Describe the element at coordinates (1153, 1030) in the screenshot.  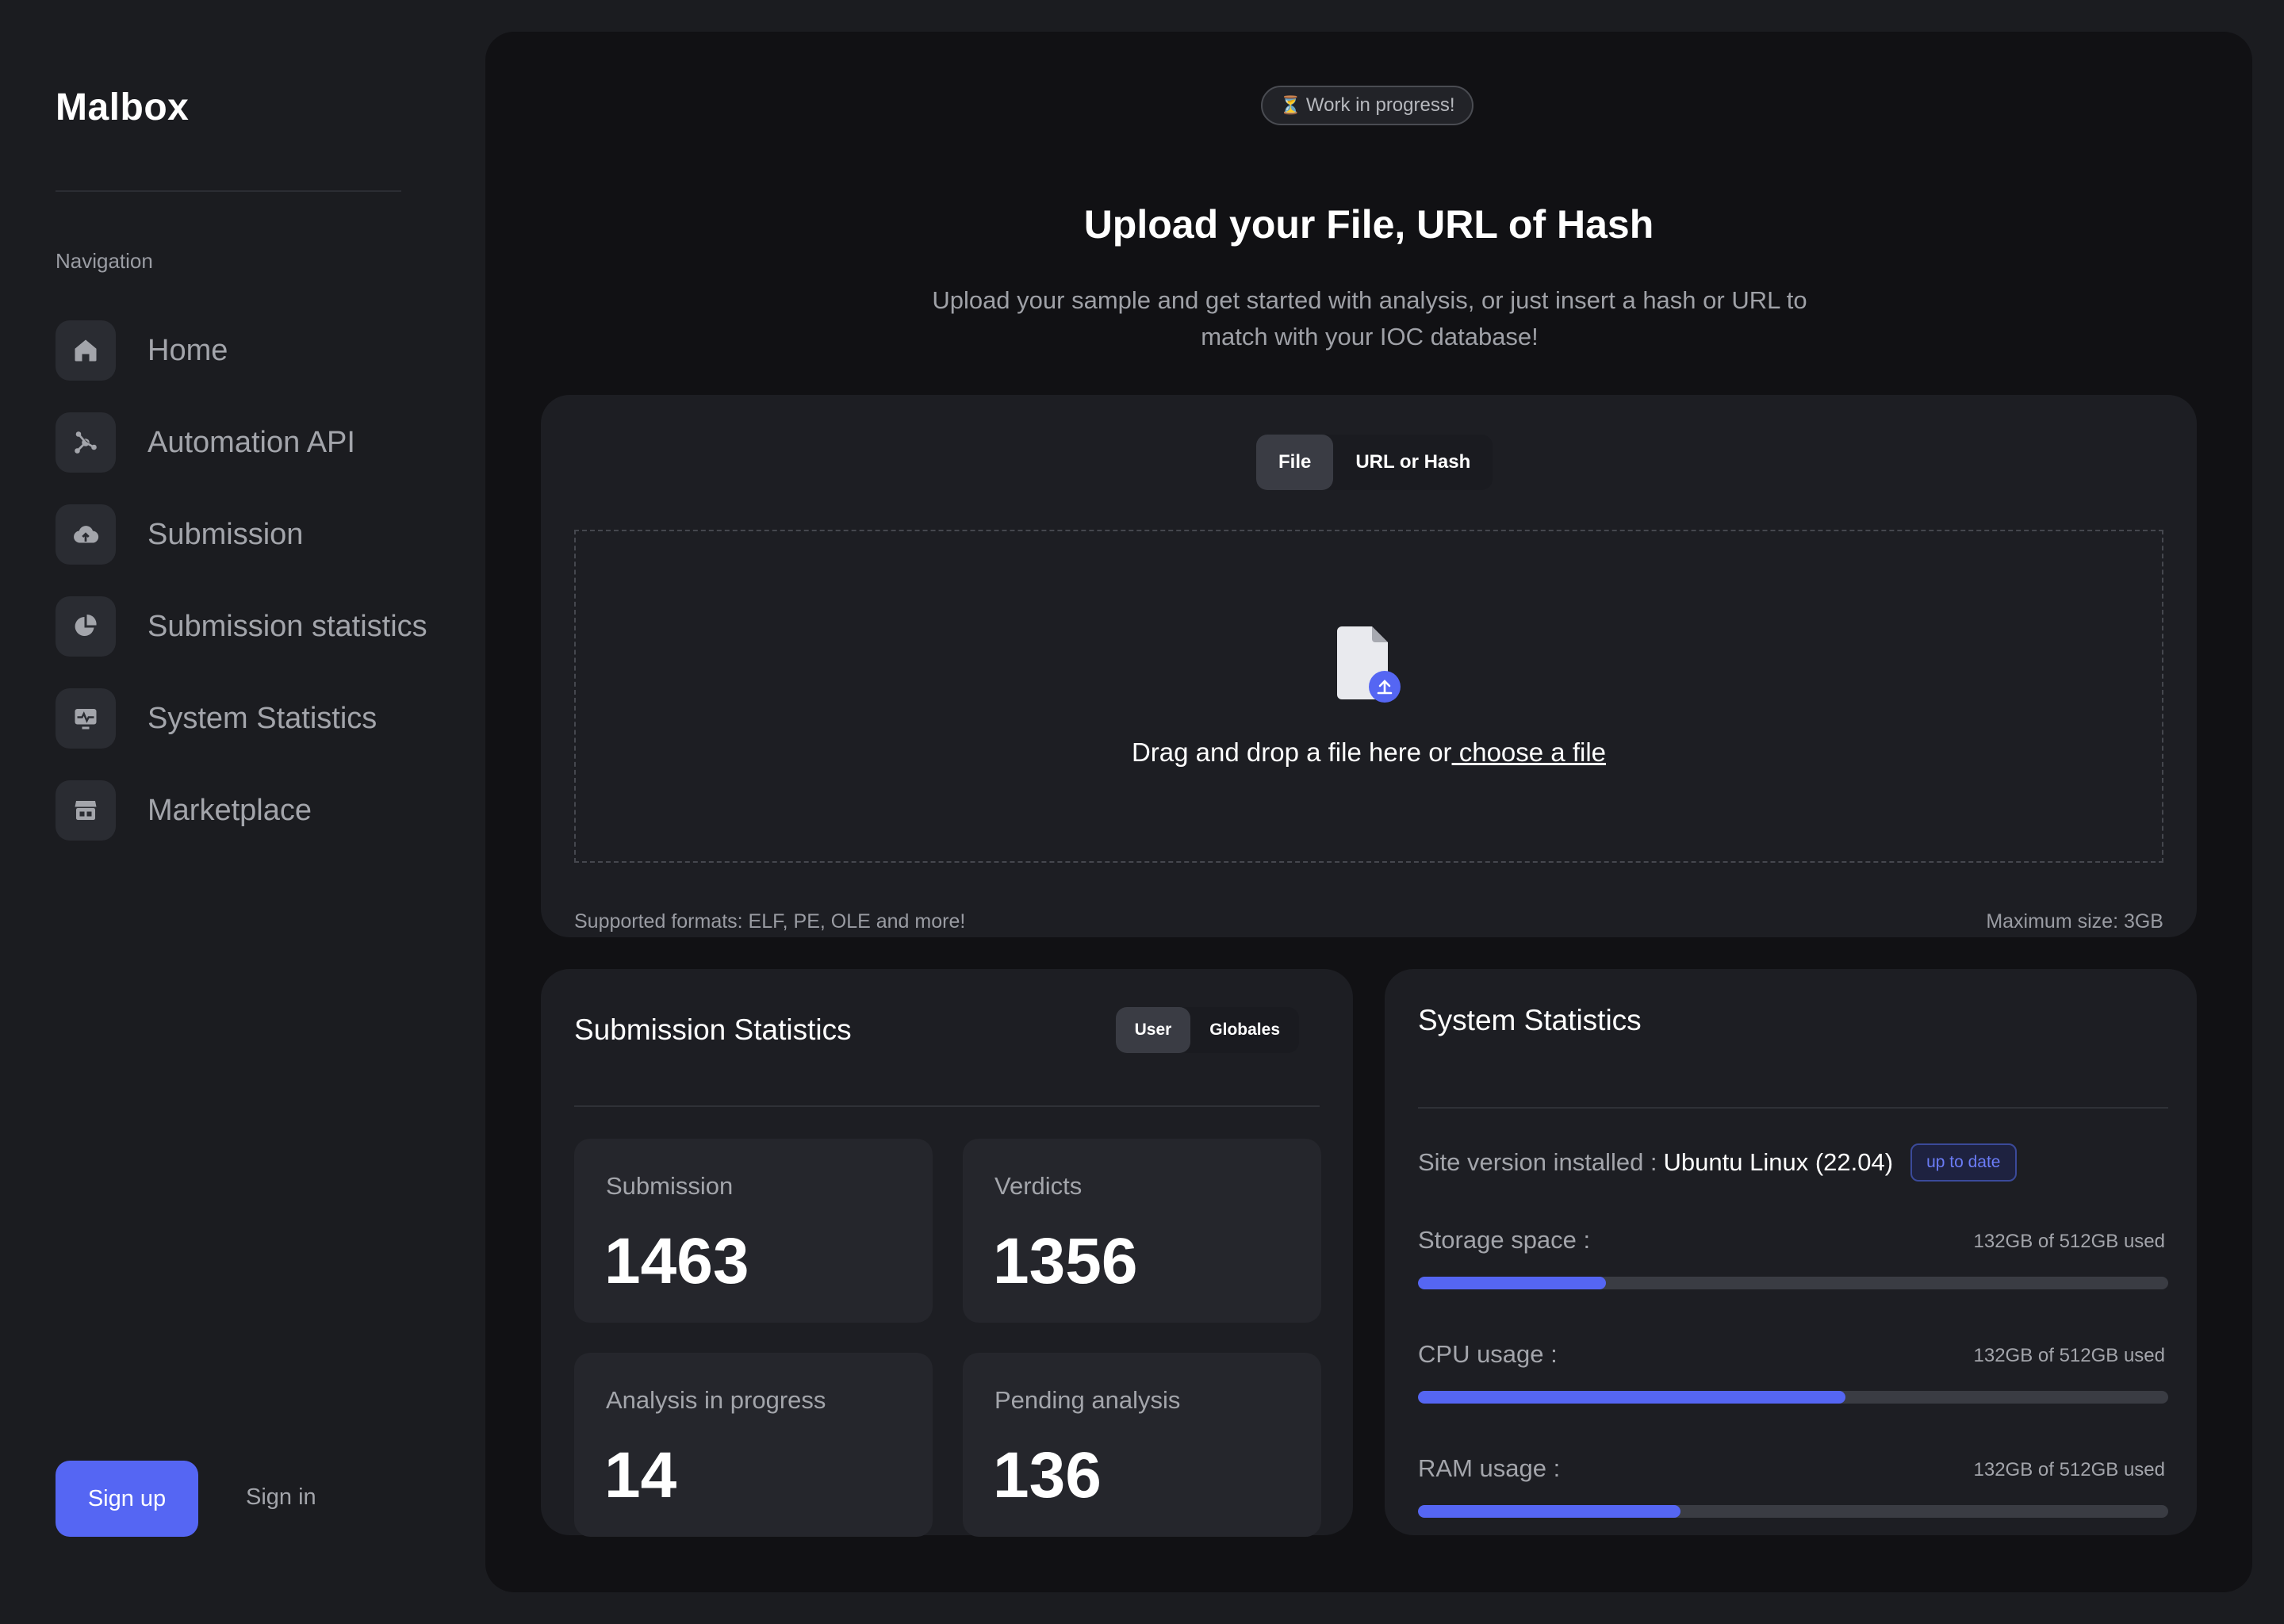
I see `tab-user: User` at that location.